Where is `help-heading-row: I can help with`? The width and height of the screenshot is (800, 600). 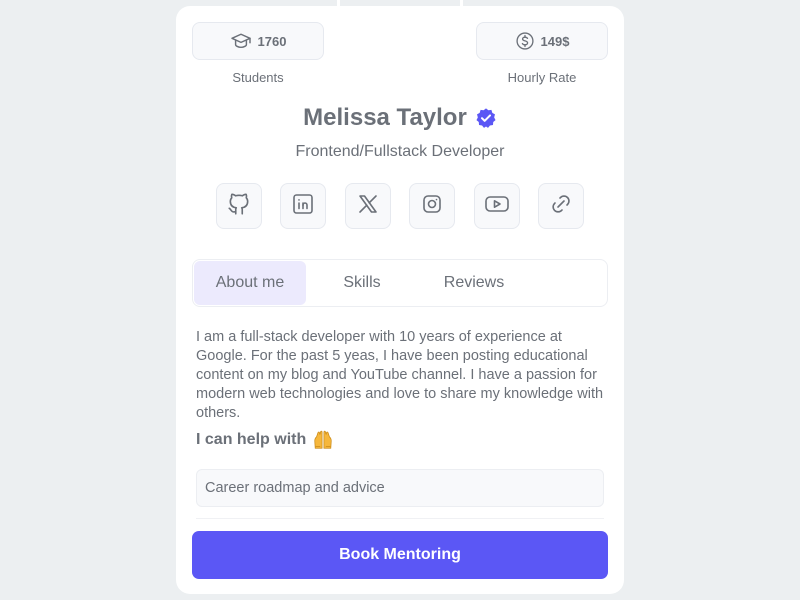 help-heading-row: I can help with is located at coordinates (265, 440).